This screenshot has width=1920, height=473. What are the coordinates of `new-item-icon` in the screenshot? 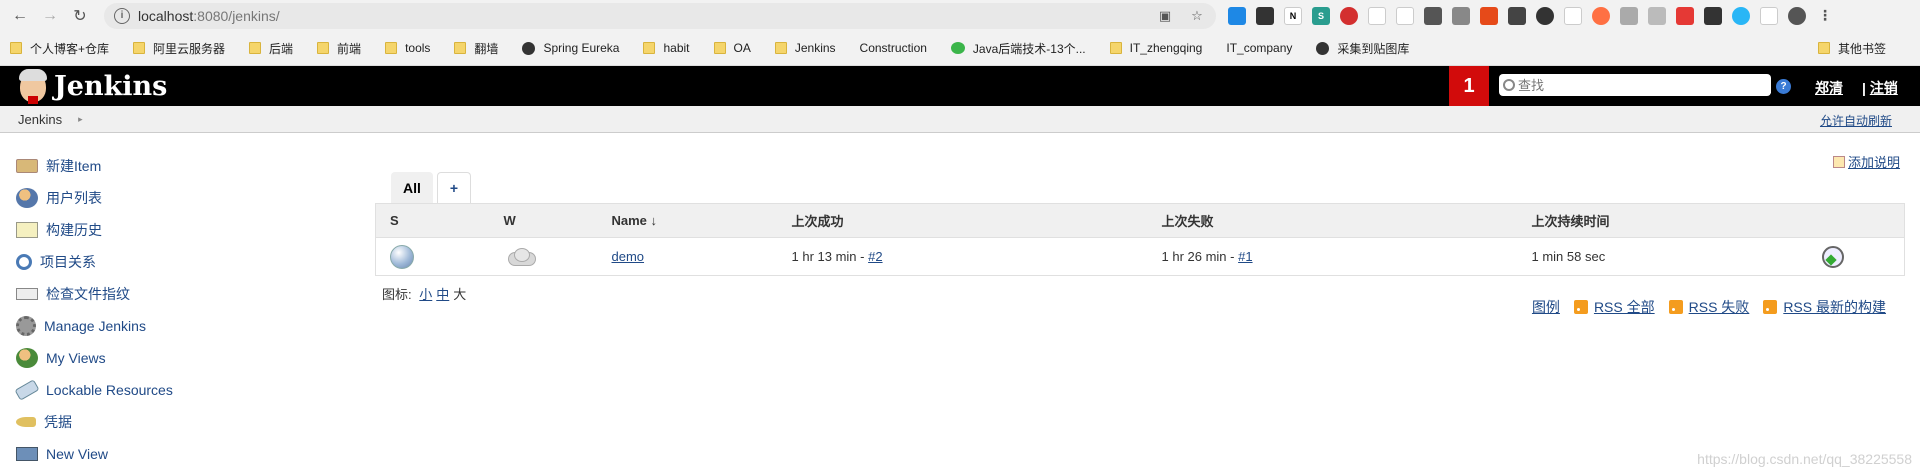 It's located at (27, 166).